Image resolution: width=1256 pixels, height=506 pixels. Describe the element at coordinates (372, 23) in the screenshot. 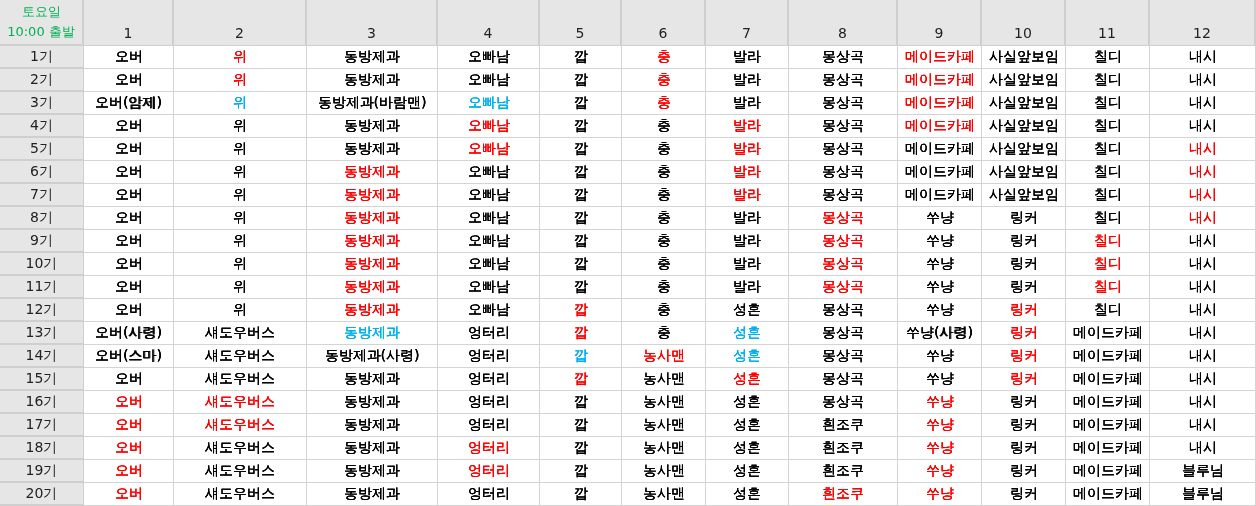

I see `column-header: 3` at that location.